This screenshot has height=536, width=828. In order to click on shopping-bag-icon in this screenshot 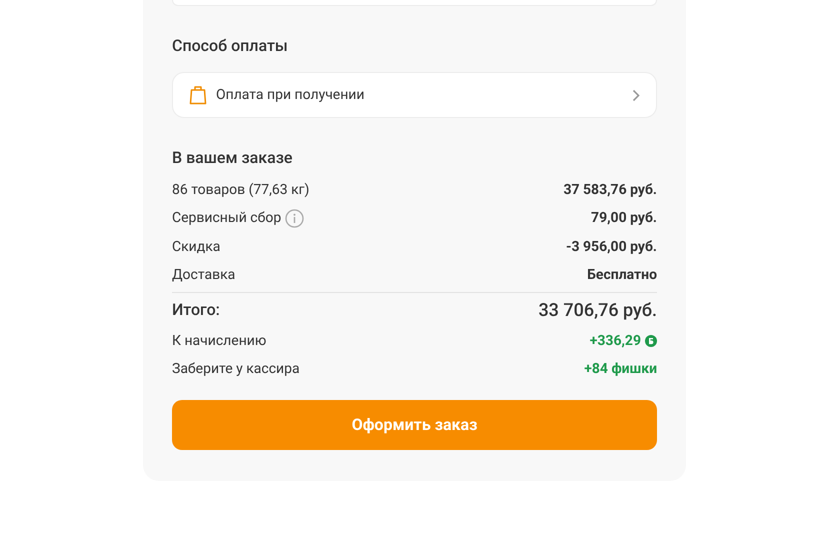, I will do `click(198, 95)`.